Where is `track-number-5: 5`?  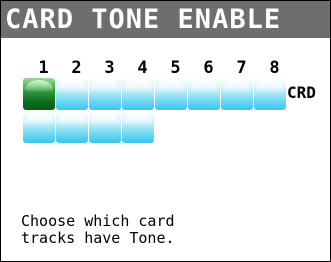 track-number-5: 5 is located at coordinates (175, 68).